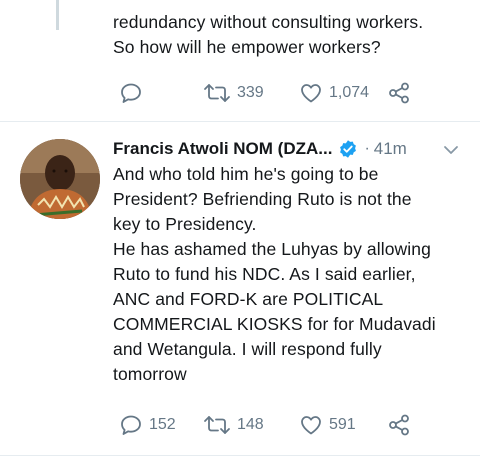 The width and height of the screenshot is (480, 465). Describe the element at coordinates (233, 93) in the screenshot. I see `retweet-button: 339` at that location.